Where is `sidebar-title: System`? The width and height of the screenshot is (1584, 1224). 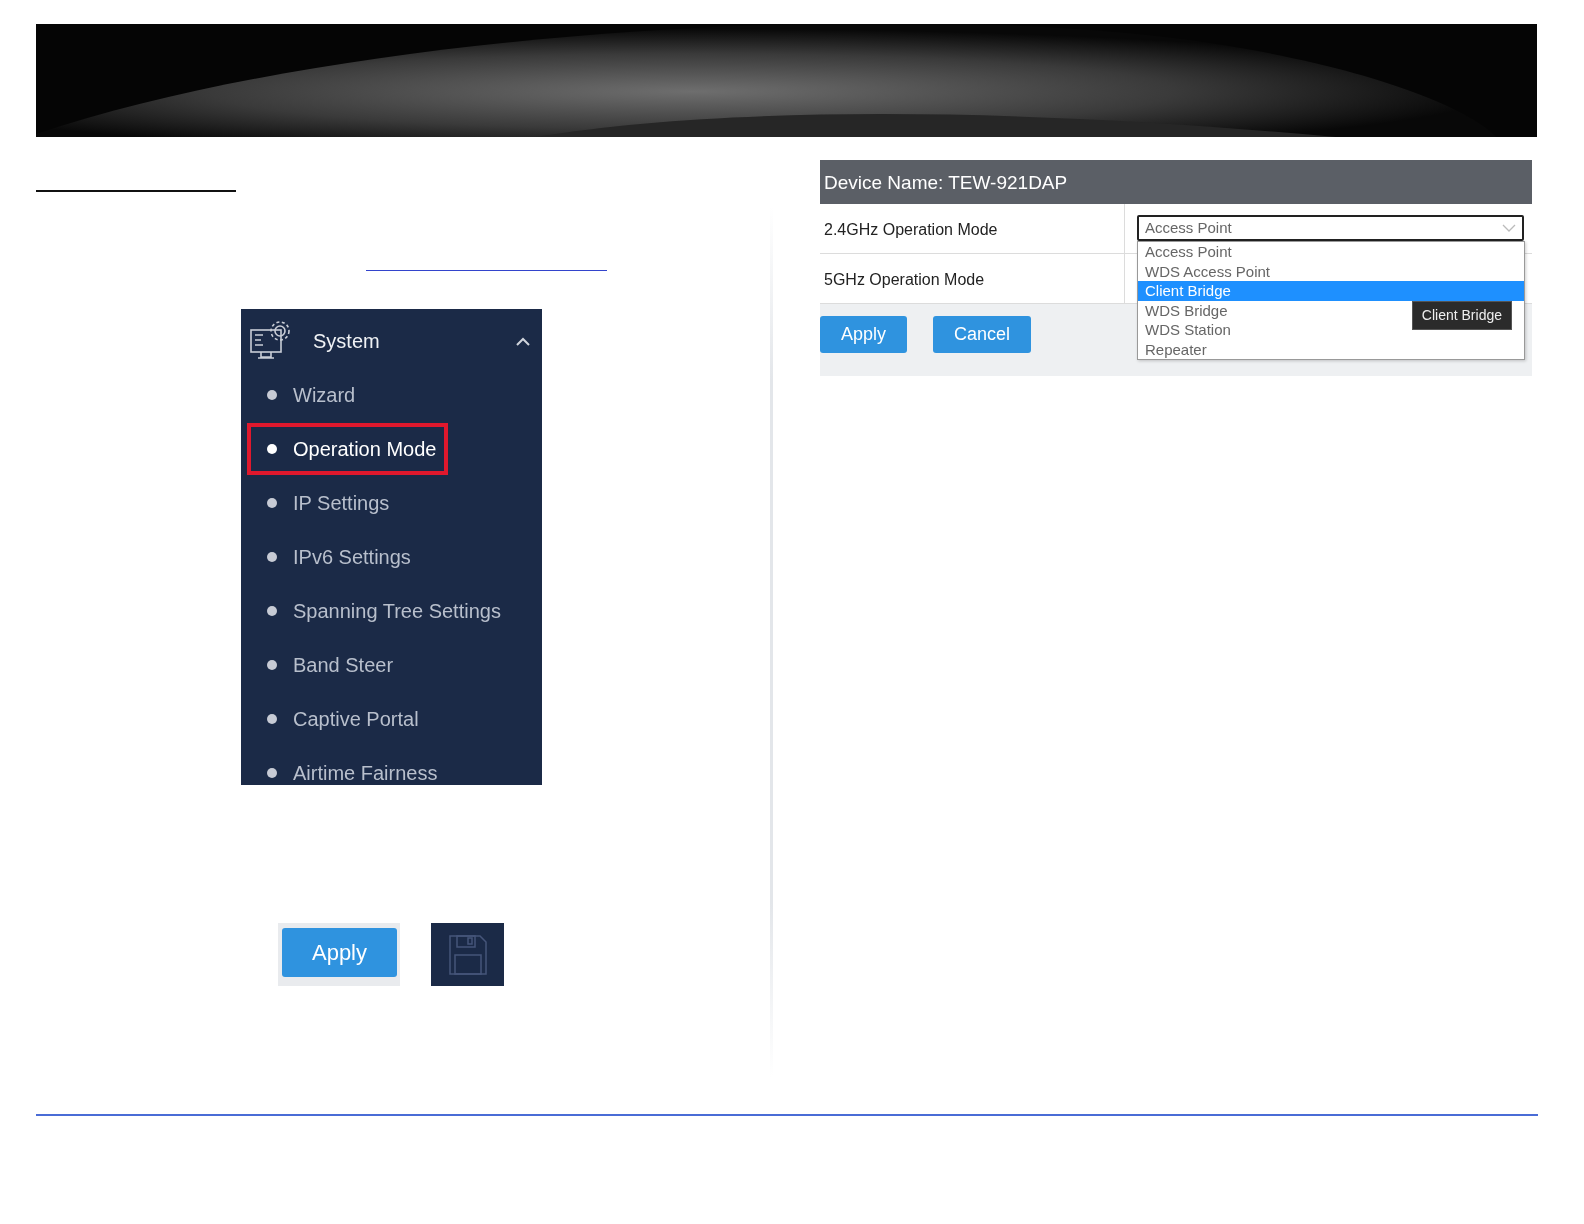 sidebar-title: System is located at coordinates (347, 341).